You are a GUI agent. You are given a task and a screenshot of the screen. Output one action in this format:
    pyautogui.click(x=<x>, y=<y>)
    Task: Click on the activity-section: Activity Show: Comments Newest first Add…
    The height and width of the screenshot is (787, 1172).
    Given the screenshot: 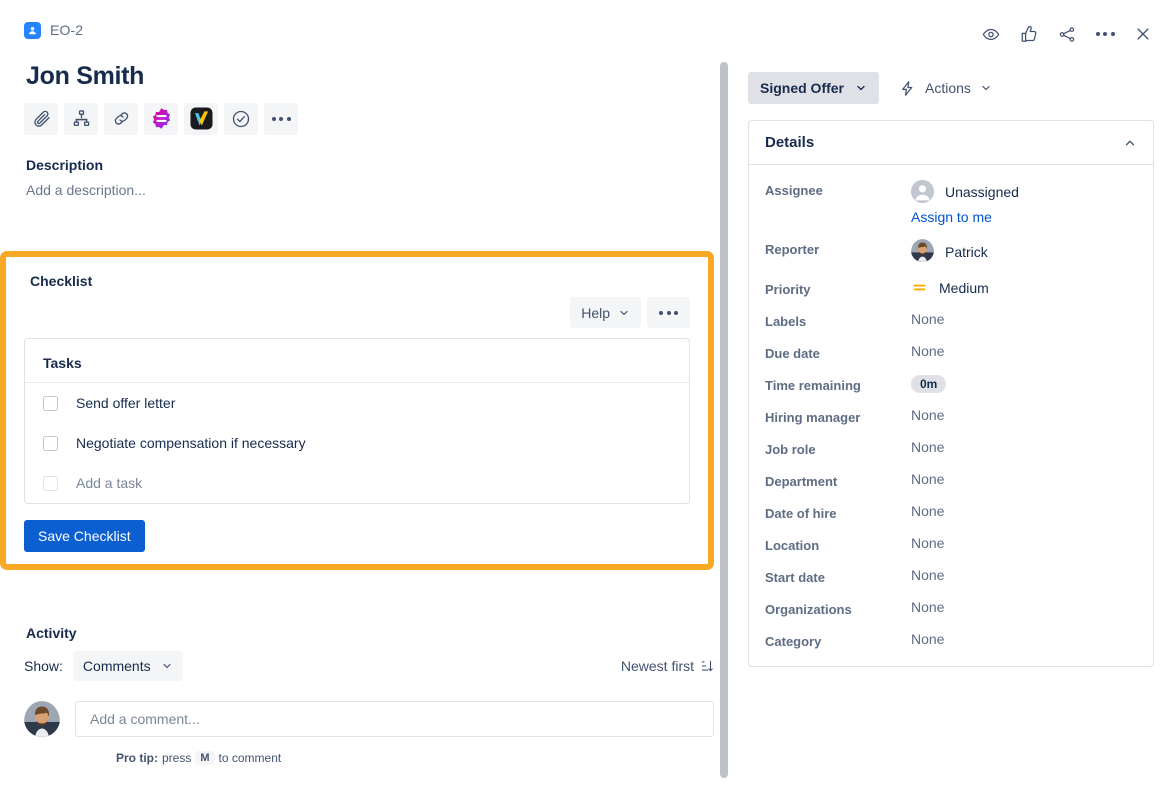 What is the action you would take?
    pyautogui.click(x=369, y=695)
    